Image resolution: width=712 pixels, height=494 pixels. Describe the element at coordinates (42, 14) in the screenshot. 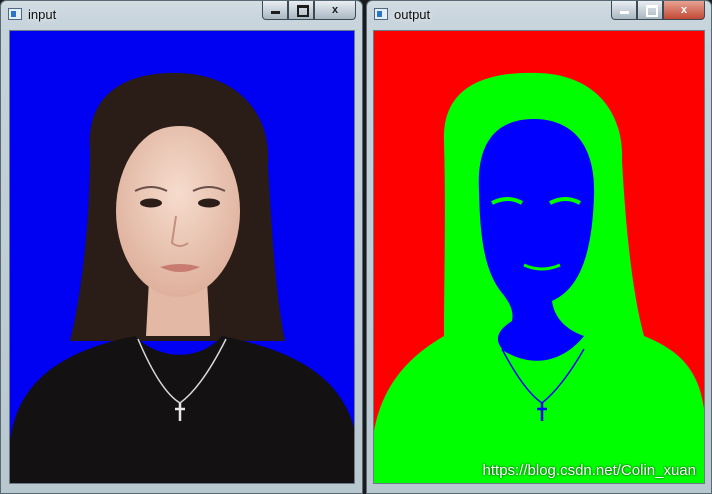

I see `window-title: input` at that location.